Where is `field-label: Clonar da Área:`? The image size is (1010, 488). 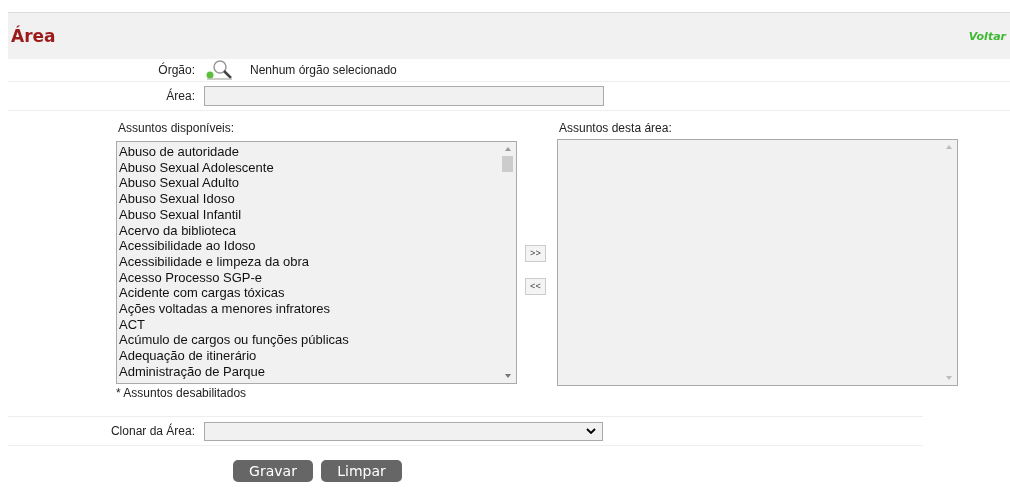
field-label: Clonar da Área: is located at coordinates (152, 431).